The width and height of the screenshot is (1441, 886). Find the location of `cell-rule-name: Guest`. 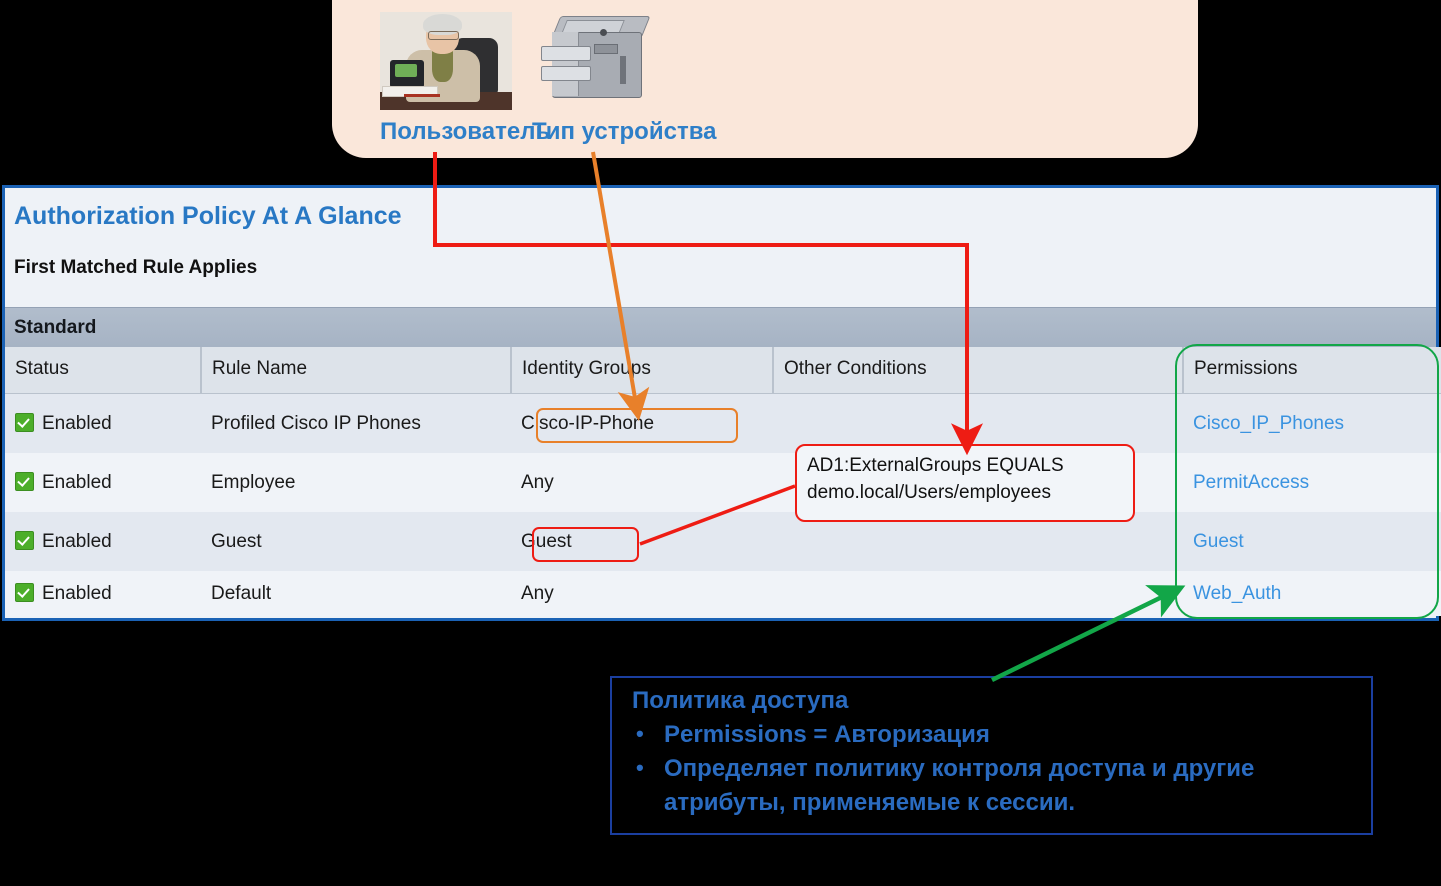

cell-rule-name: Guest is located at coordinates (356, 541).